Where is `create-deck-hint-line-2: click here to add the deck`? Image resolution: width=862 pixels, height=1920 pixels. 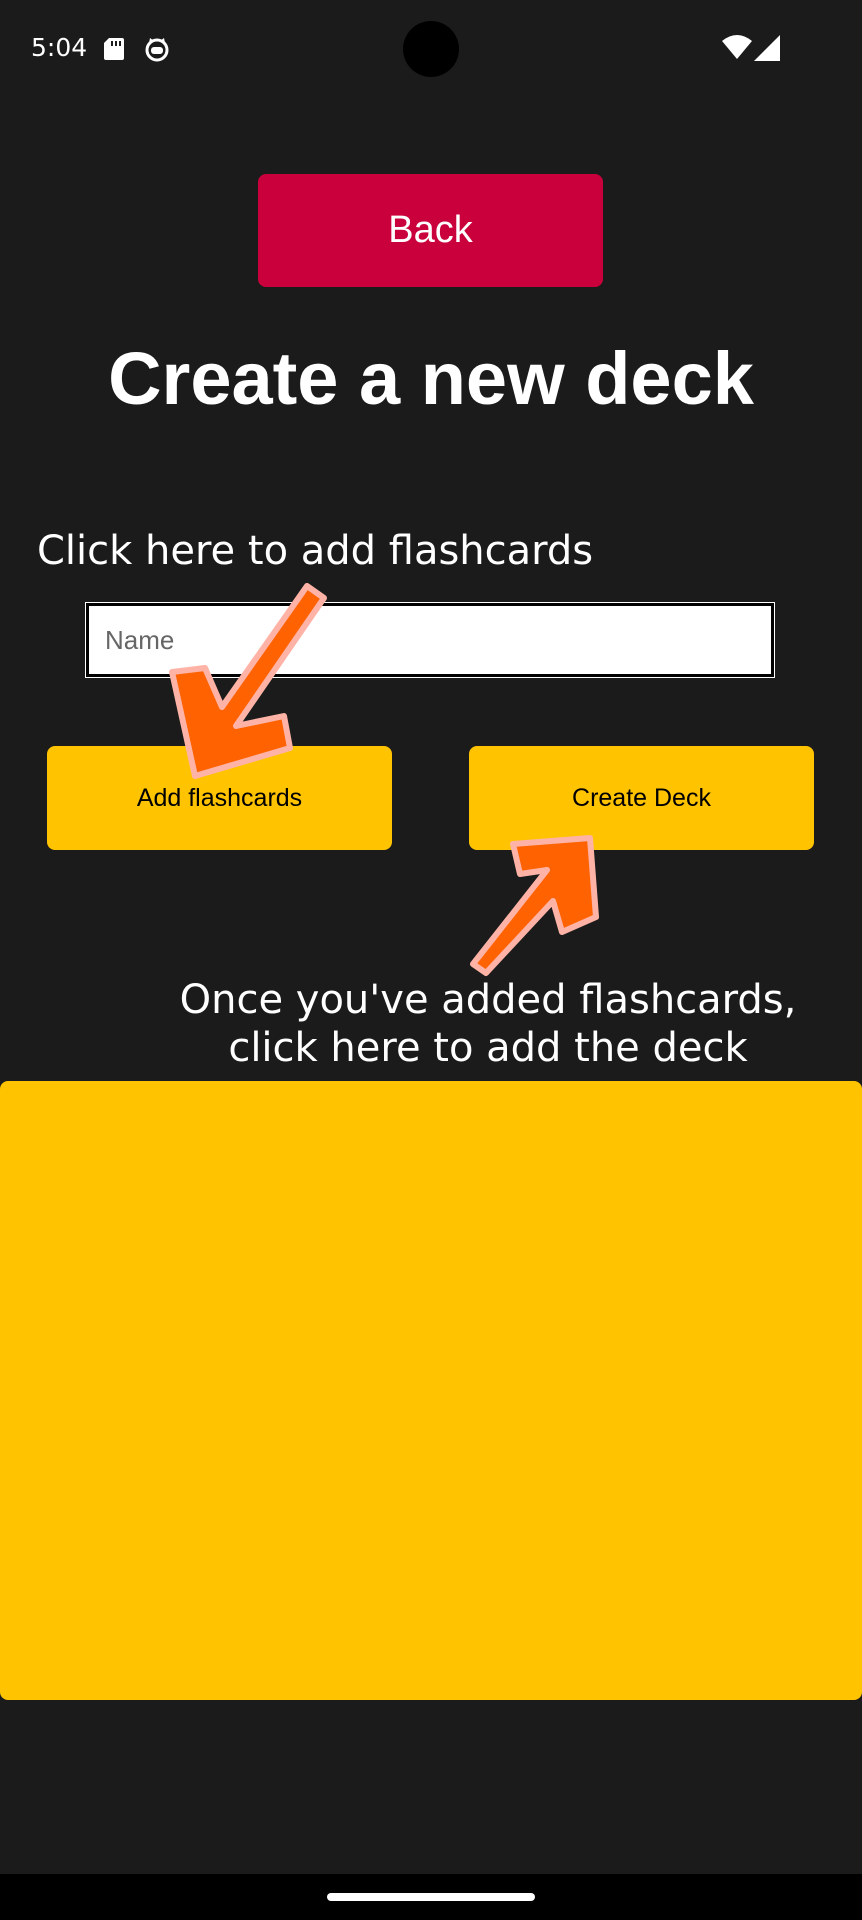
create-deck-hint-line-2: click here to add the deck is located at coordinates (488, 1048).